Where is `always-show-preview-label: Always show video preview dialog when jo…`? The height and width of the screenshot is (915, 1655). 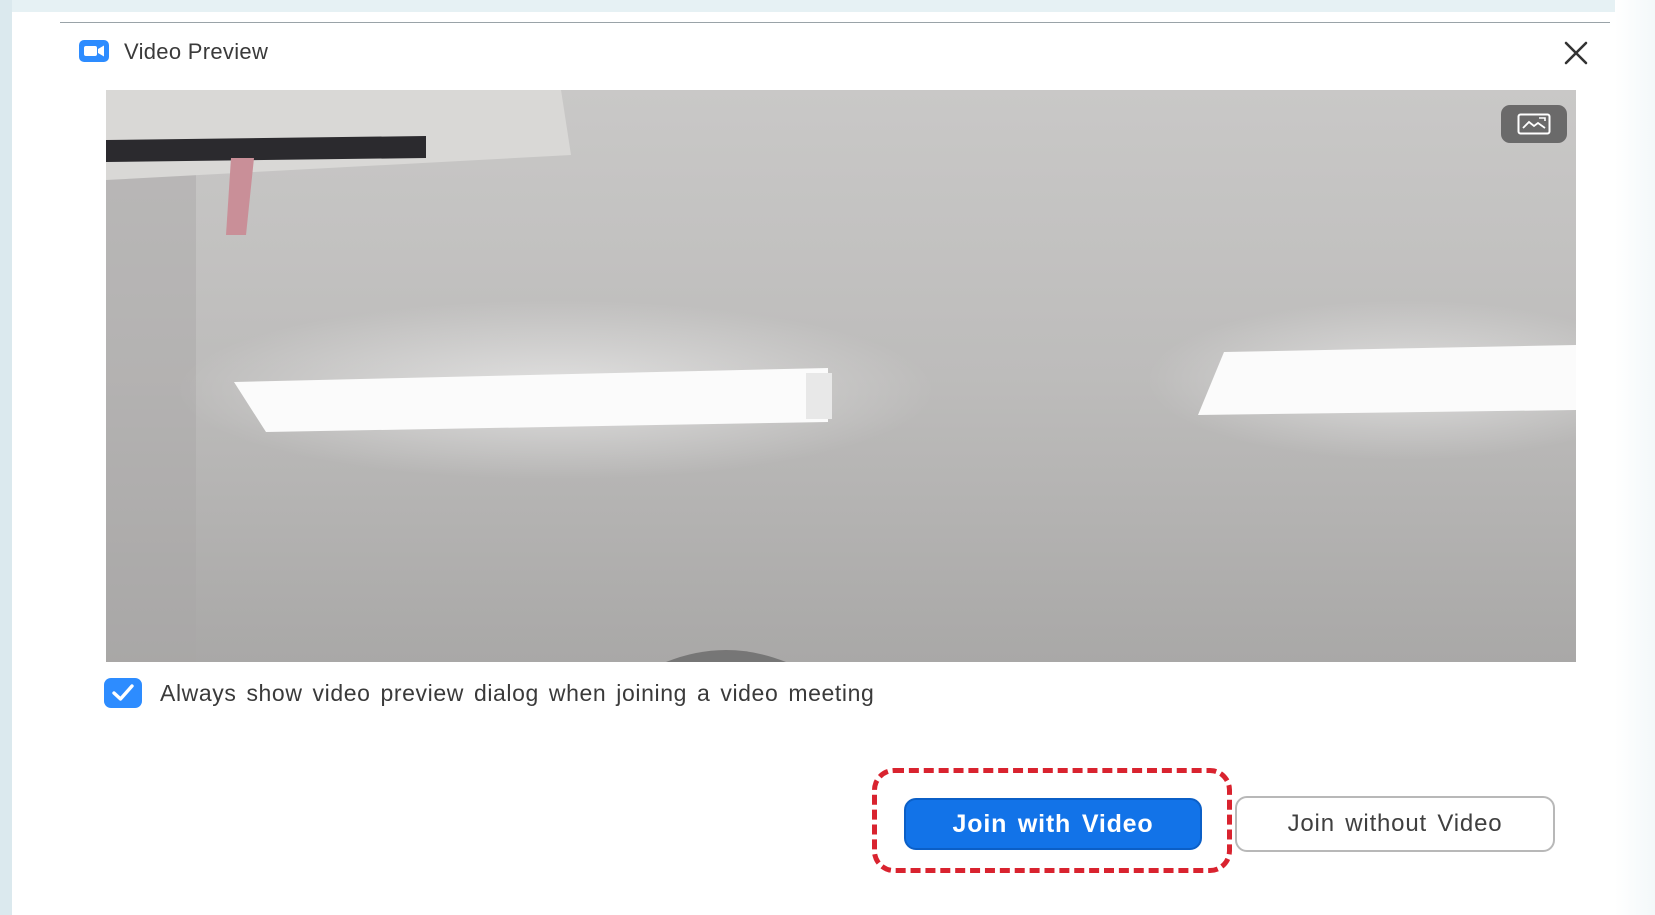 always-show-preview-label: Always show video preview dialog when jo… is located at coordinates (517, 693).